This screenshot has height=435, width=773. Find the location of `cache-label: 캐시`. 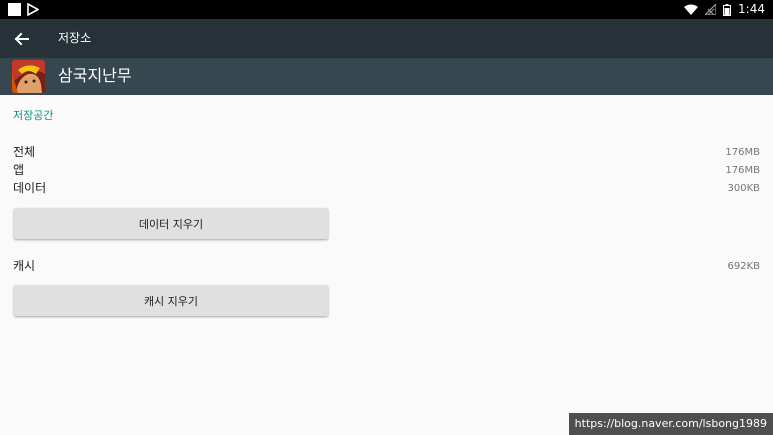

cache-label: 캐시 is located at coordinates (24, 266).